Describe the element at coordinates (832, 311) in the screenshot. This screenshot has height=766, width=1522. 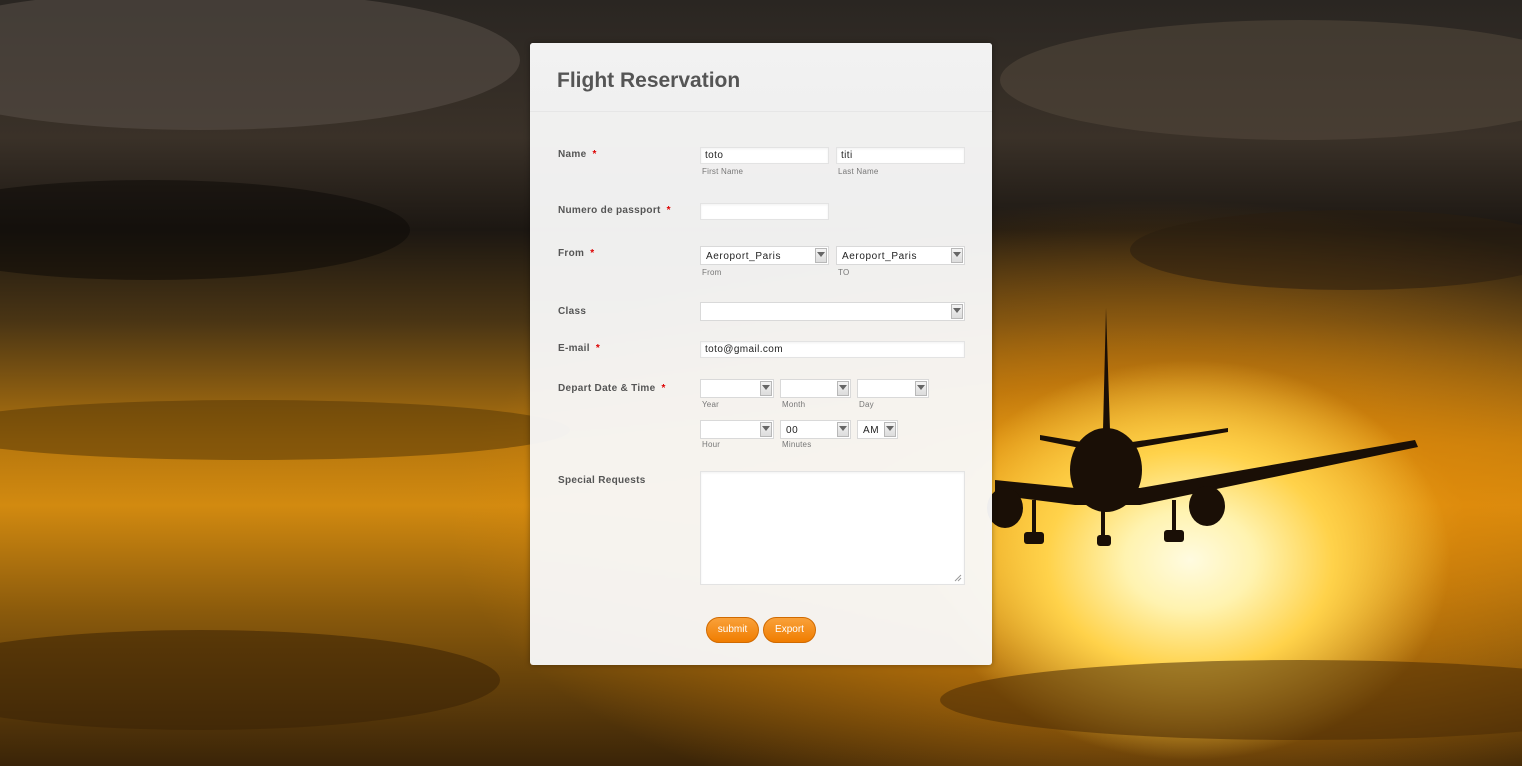
I see `class-select` at that location.